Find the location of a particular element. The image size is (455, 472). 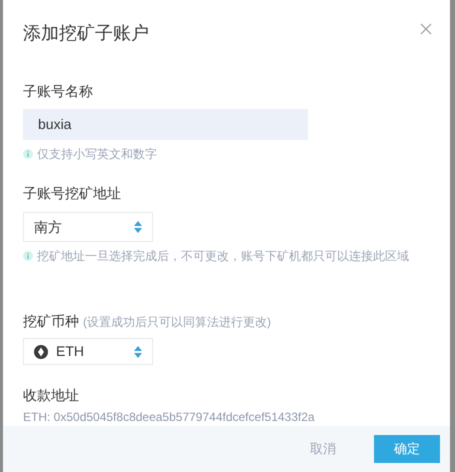

hint-text: 仅支持小写英文和数字 is located at coordinates (97, 154).